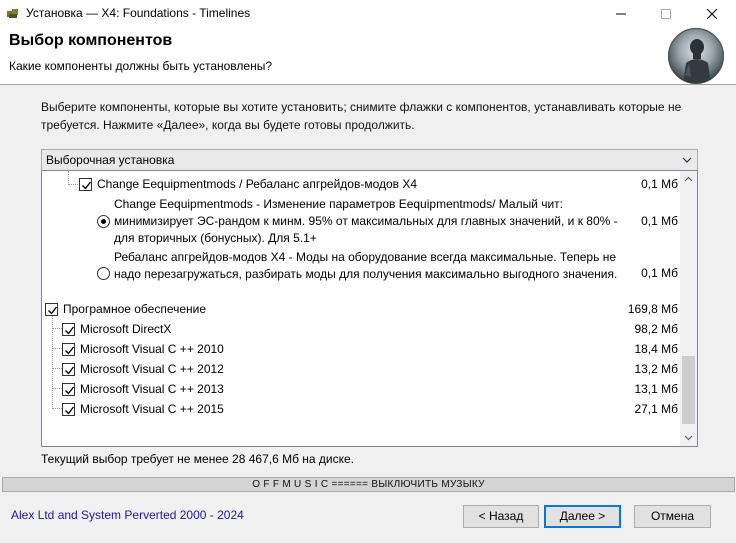 Image resolution: width=736 pixels, height=543 pixels. Describe the element at coordinates (135, 309) in the screenshot. I see `item-label: Програмное обеспечение` at that location.